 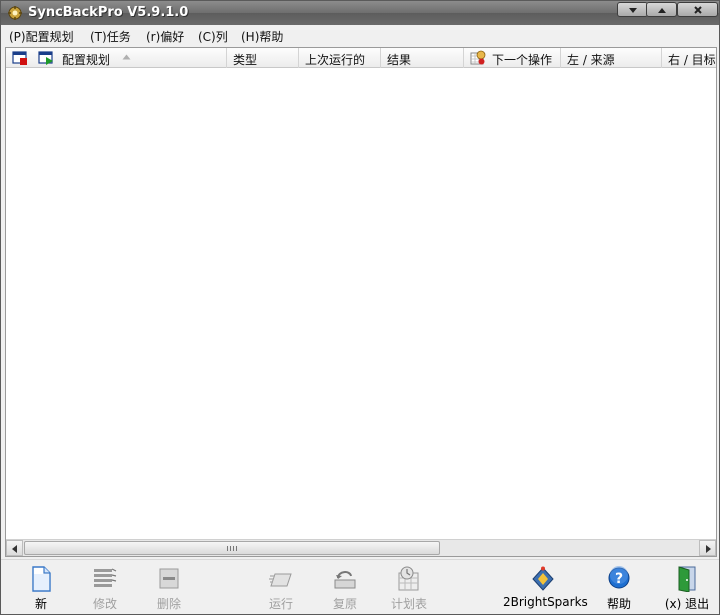 I want to click on list-header: 配置规划 类型 上次运行的 结果 下一个操作 左 / 来源 右 / 目标, so click(x=361, y=58).